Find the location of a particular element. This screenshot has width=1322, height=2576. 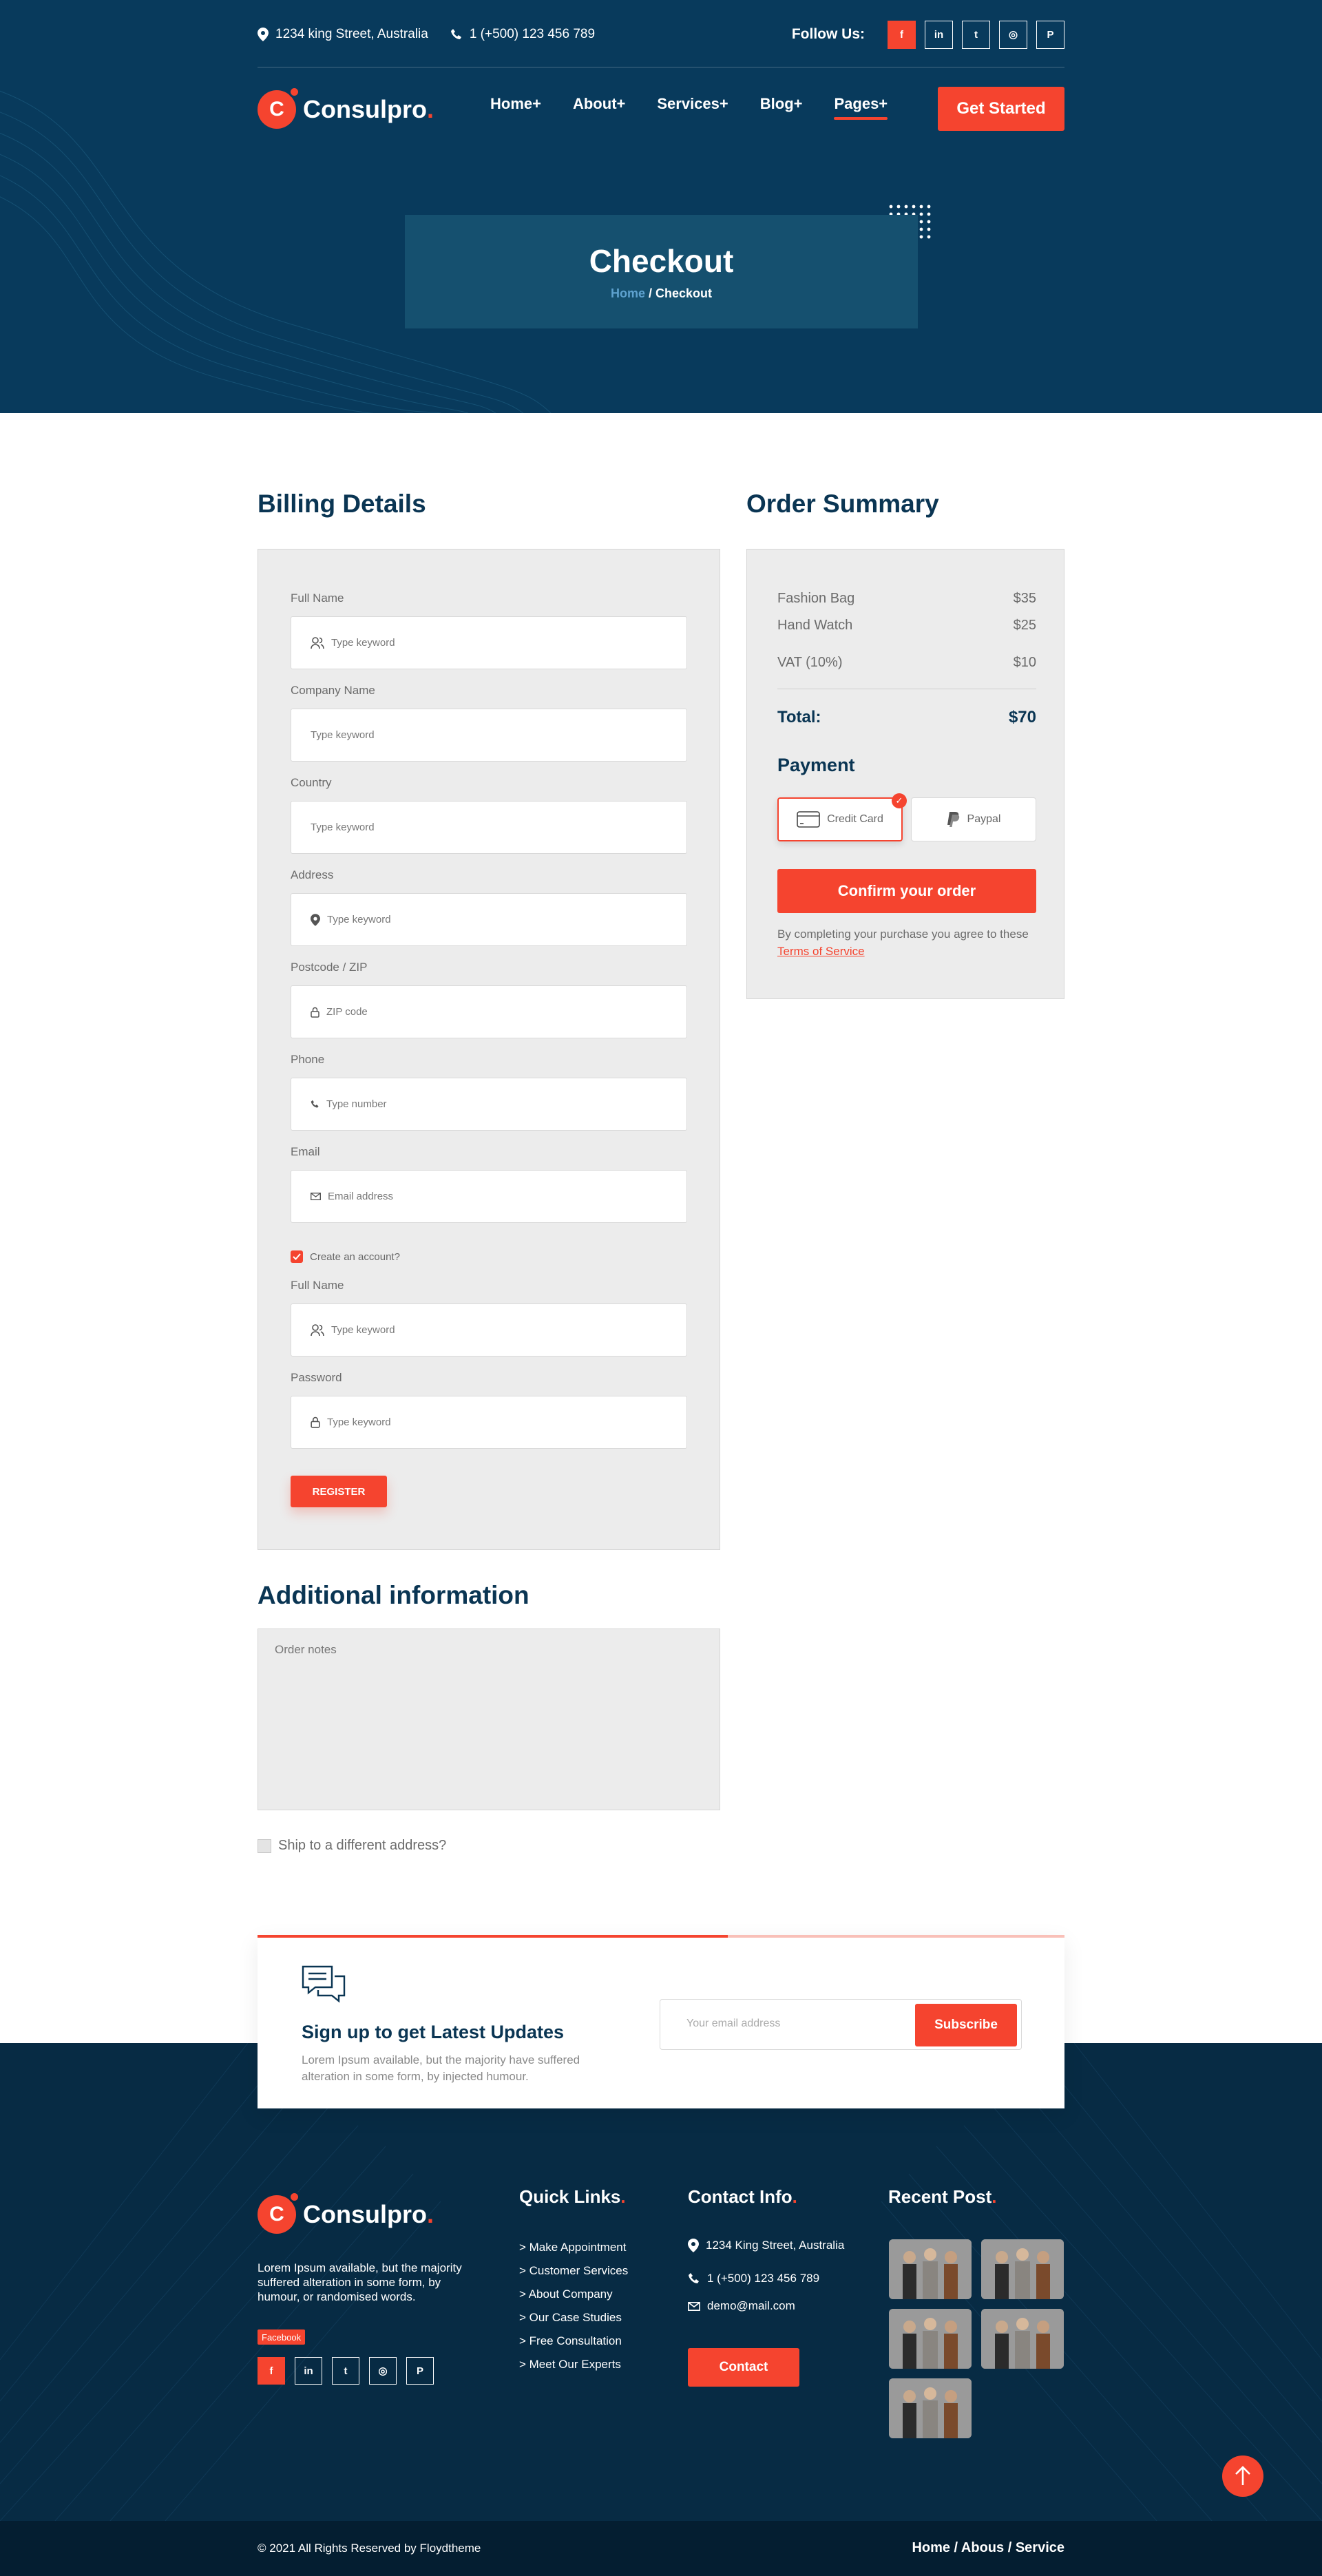

confirm-order-button: Confirm your order is located at coordinates (907, 891).